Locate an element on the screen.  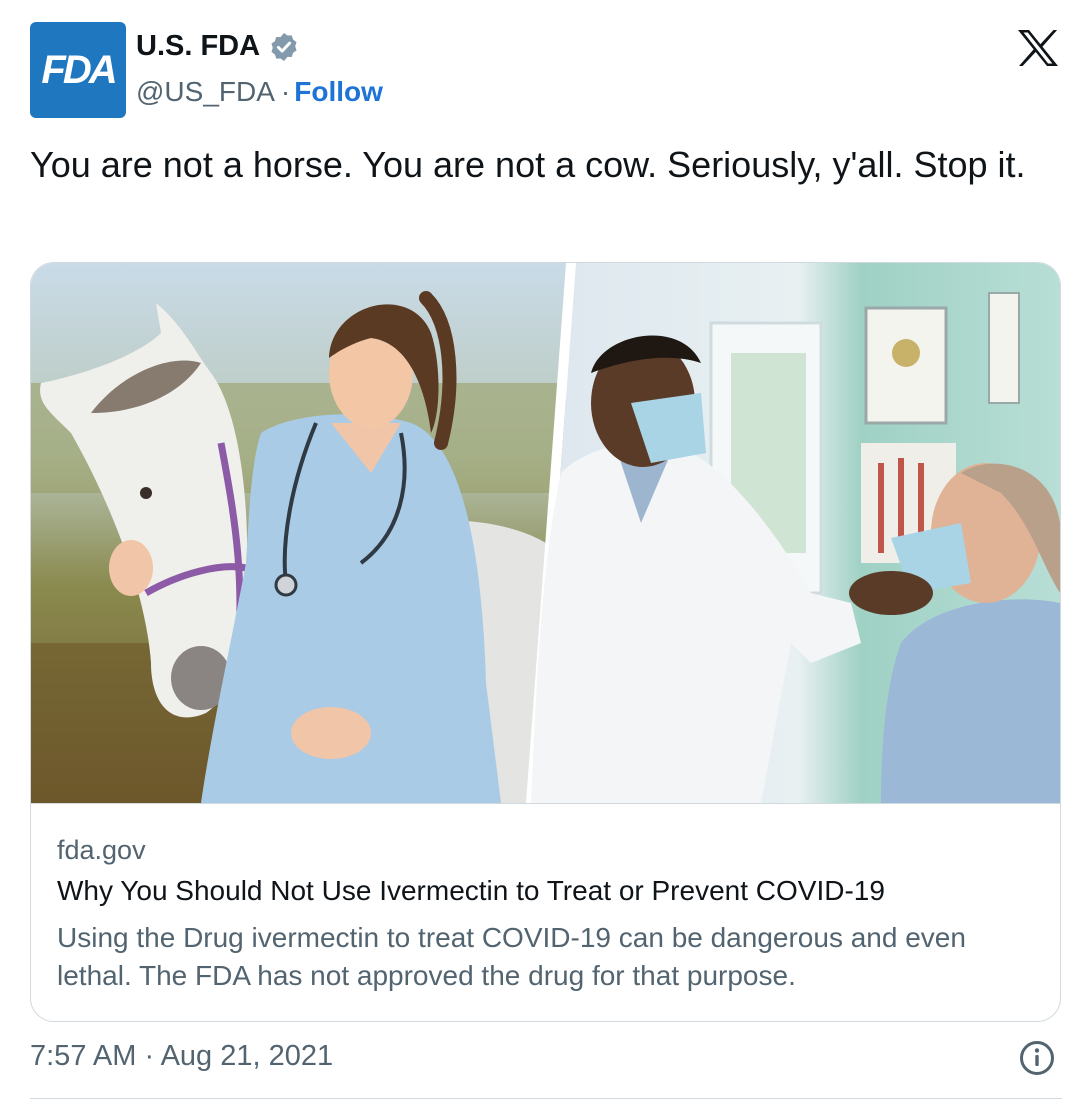
card-domain: fda.gov is located at coordinates (101, 850).